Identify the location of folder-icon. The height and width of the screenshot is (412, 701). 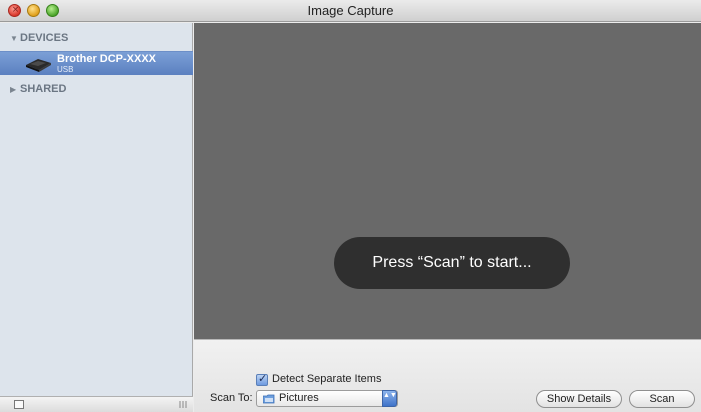
(269, 399).